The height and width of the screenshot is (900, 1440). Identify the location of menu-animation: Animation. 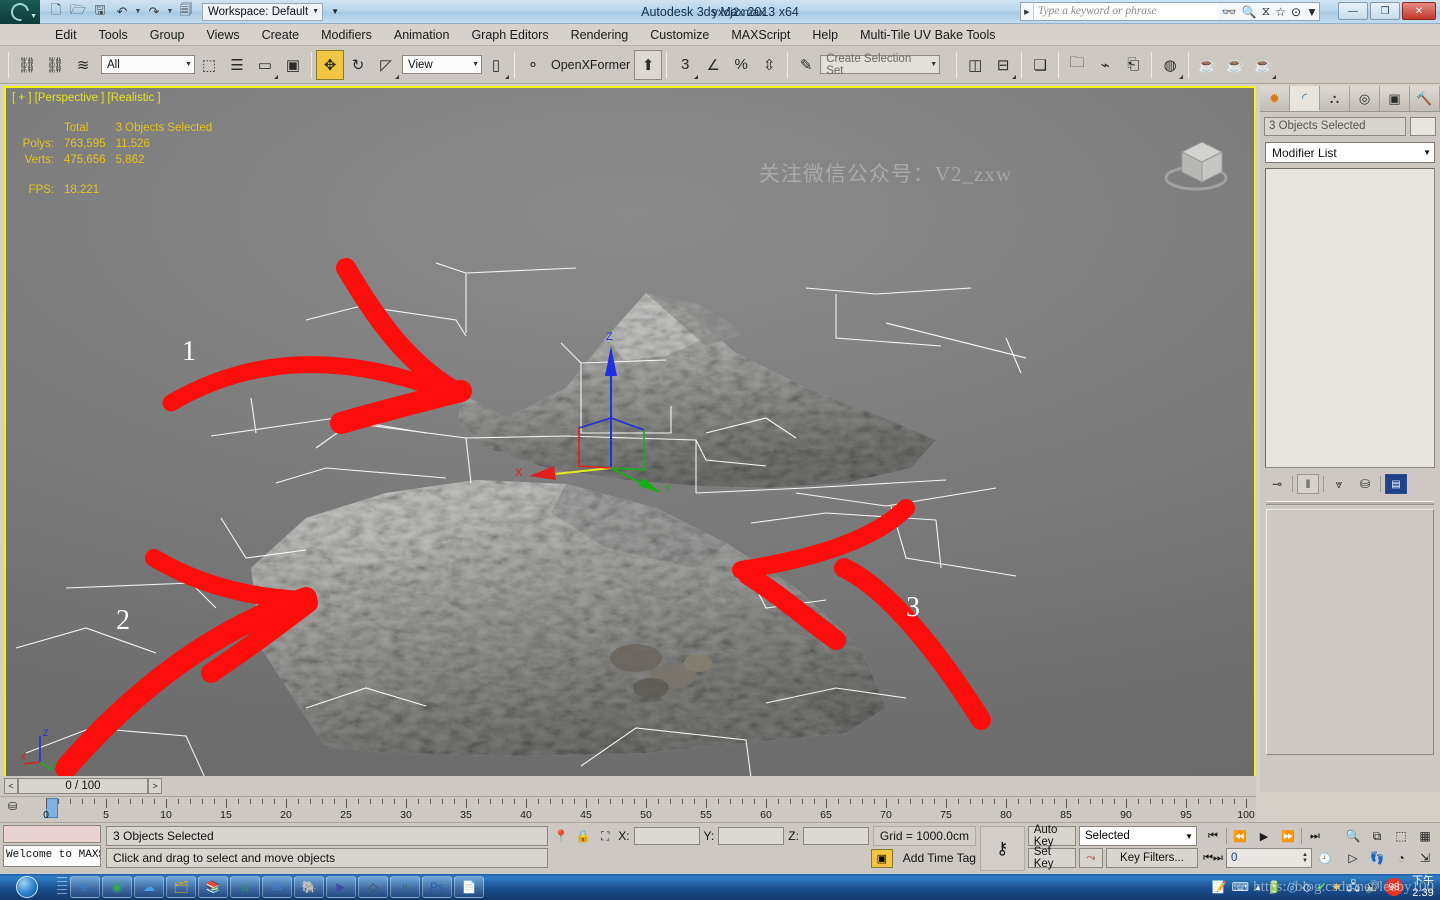
(422, 35).